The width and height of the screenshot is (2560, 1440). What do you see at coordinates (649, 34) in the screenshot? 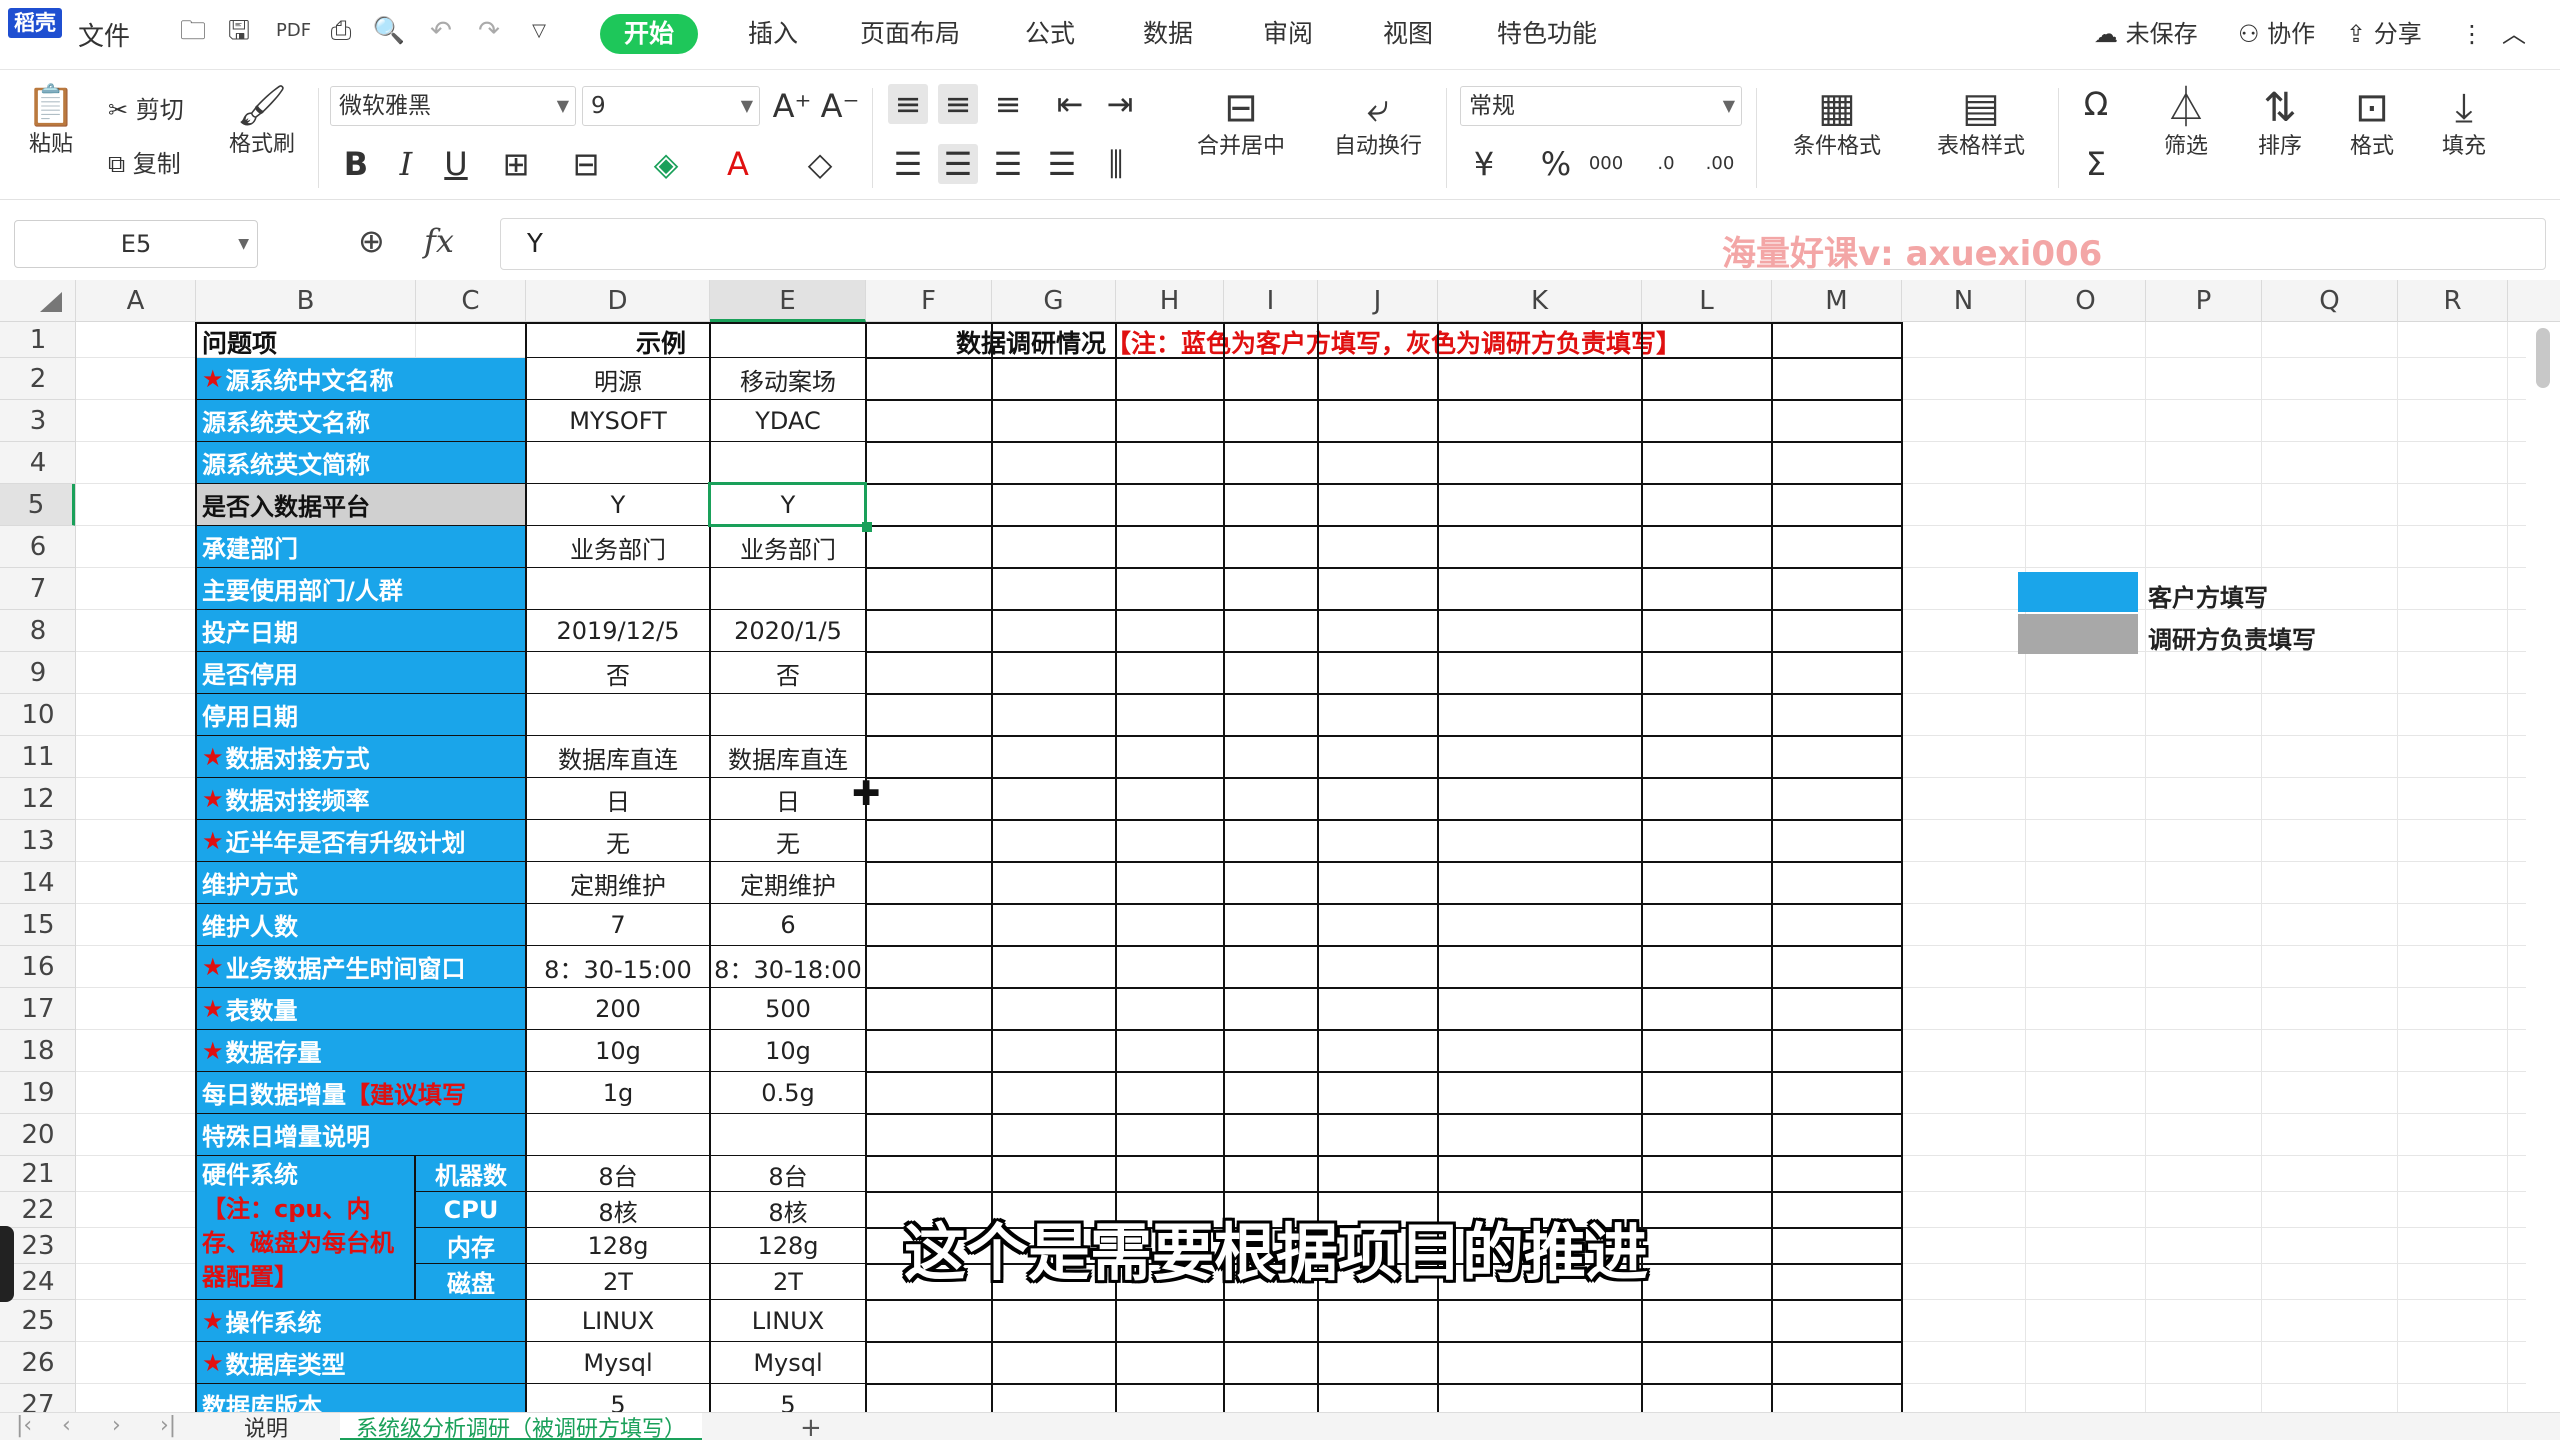
I see `tab-0: 开始` at bounding box center [649, 34].